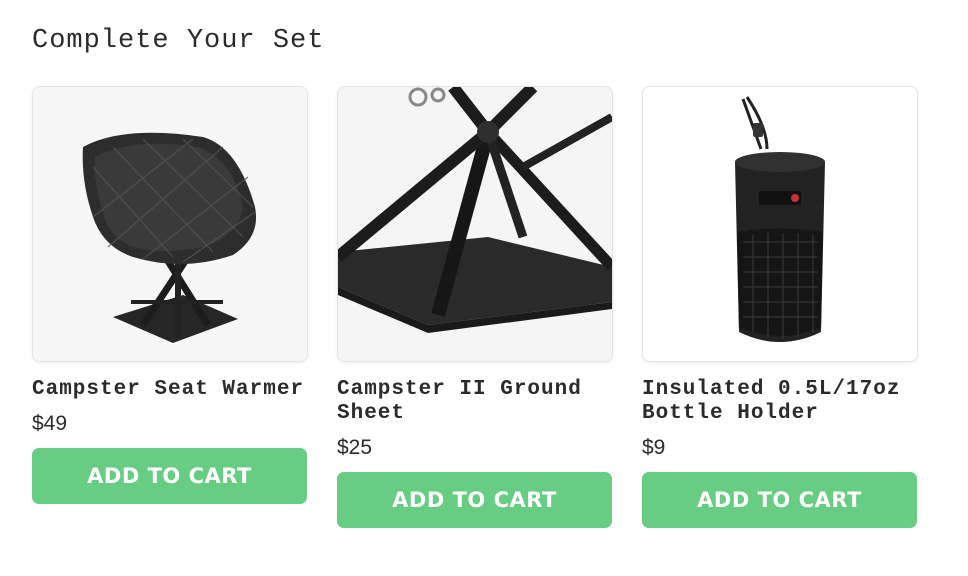  Describe the element at coordinates (50, 423) in the screenshot. I see `product-price: $49` at that location.